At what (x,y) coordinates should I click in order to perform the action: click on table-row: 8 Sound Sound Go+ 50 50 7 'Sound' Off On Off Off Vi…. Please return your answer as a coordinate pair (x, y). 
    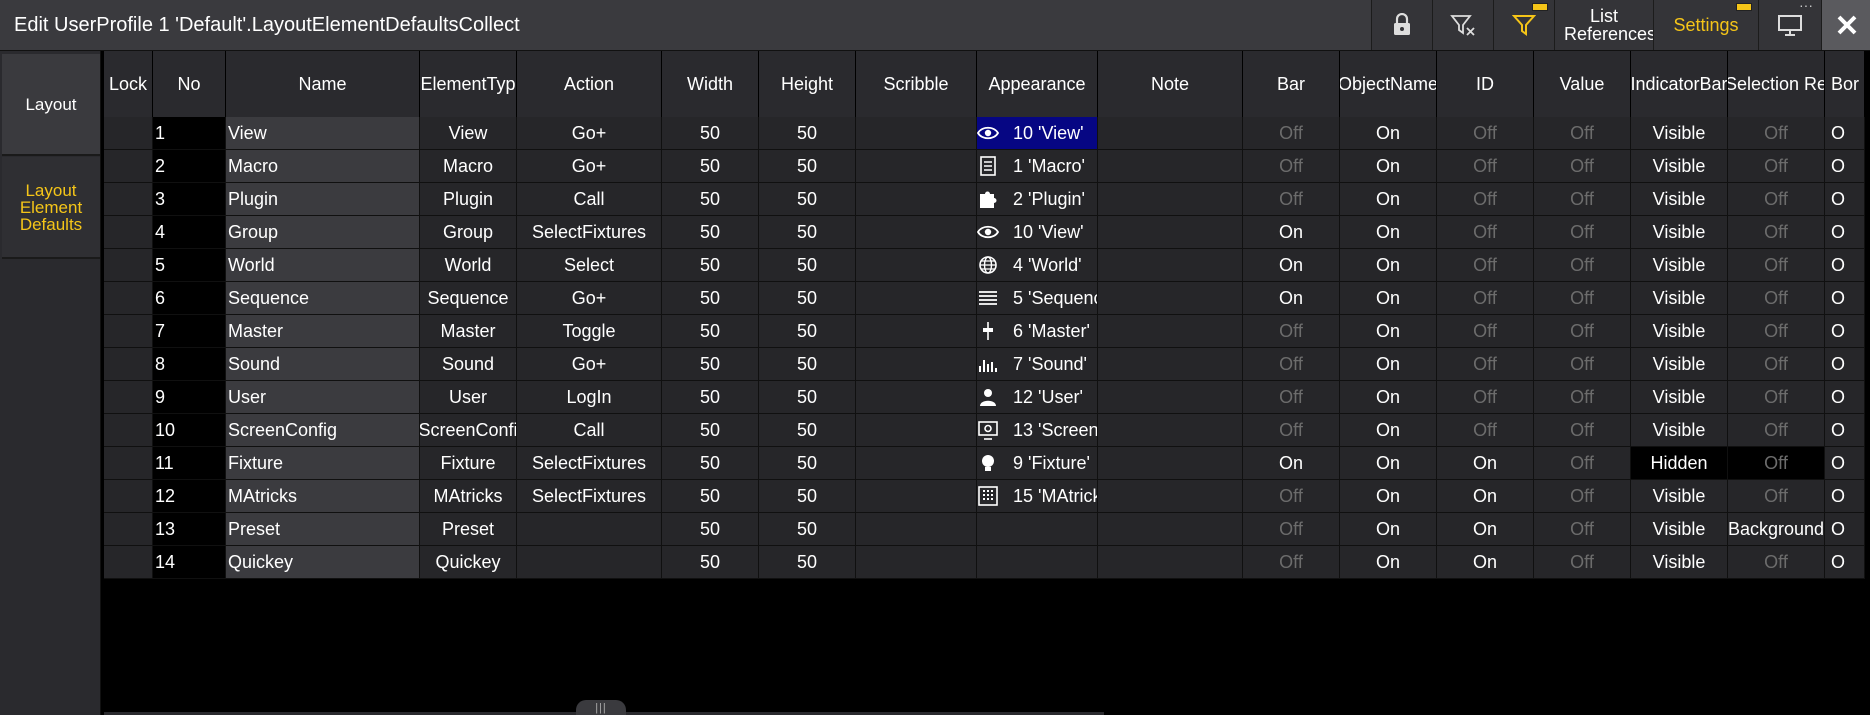
    Looking at the image, I should click on (984, 364).